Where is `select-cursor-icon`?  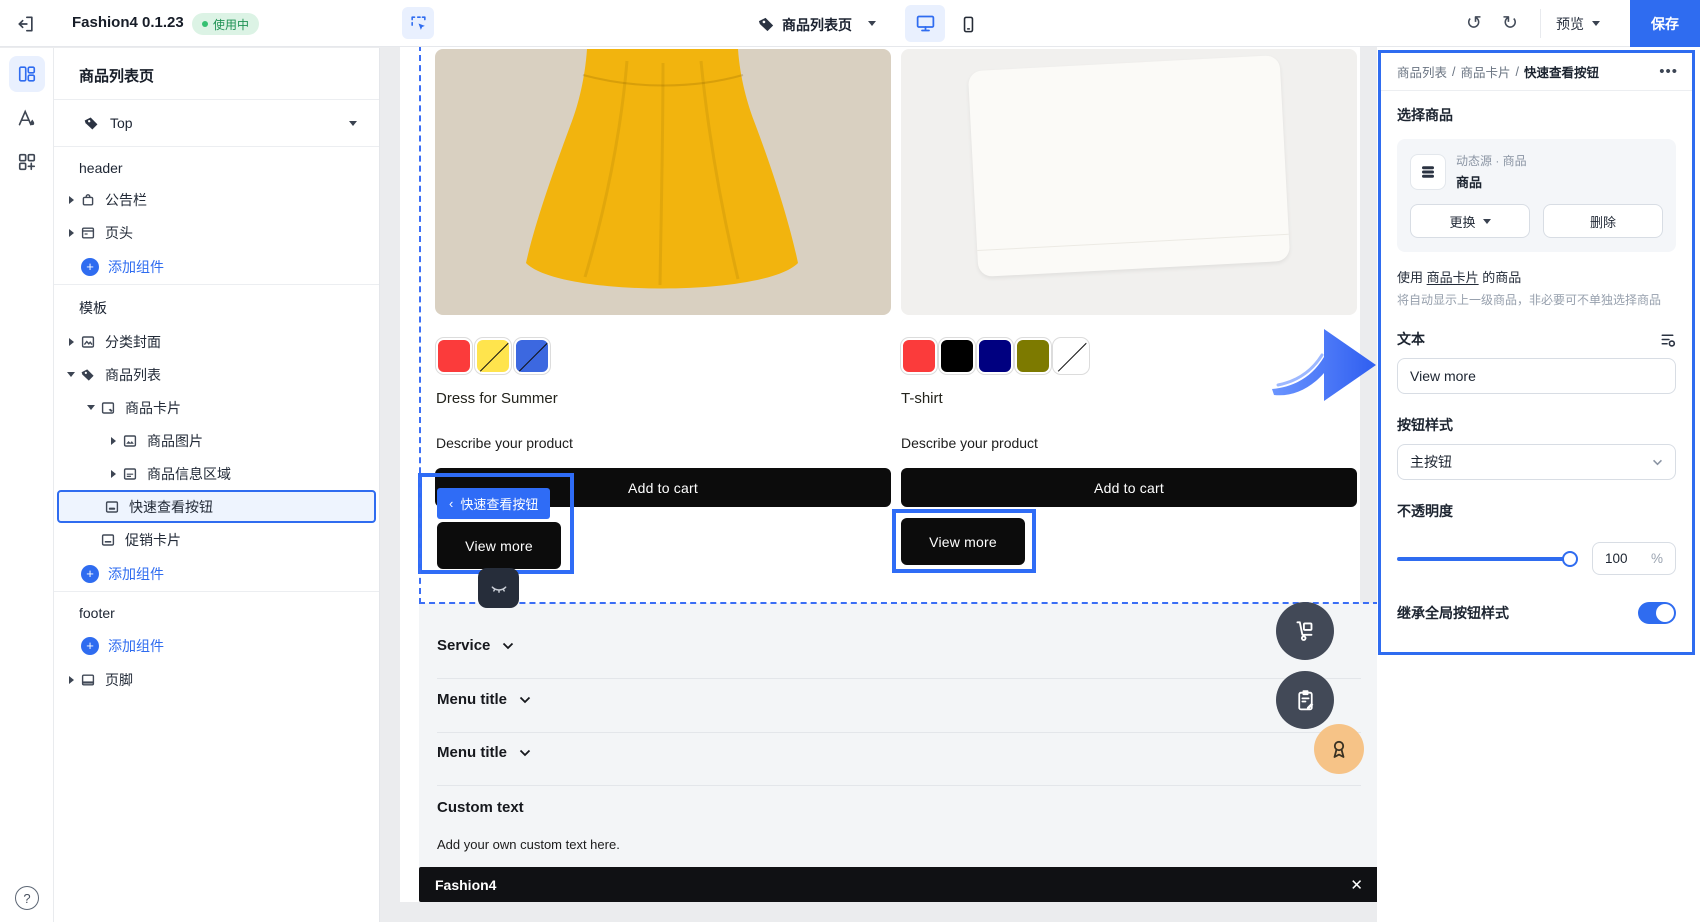 select-cursor-icon is located at coordinates (418, 23).